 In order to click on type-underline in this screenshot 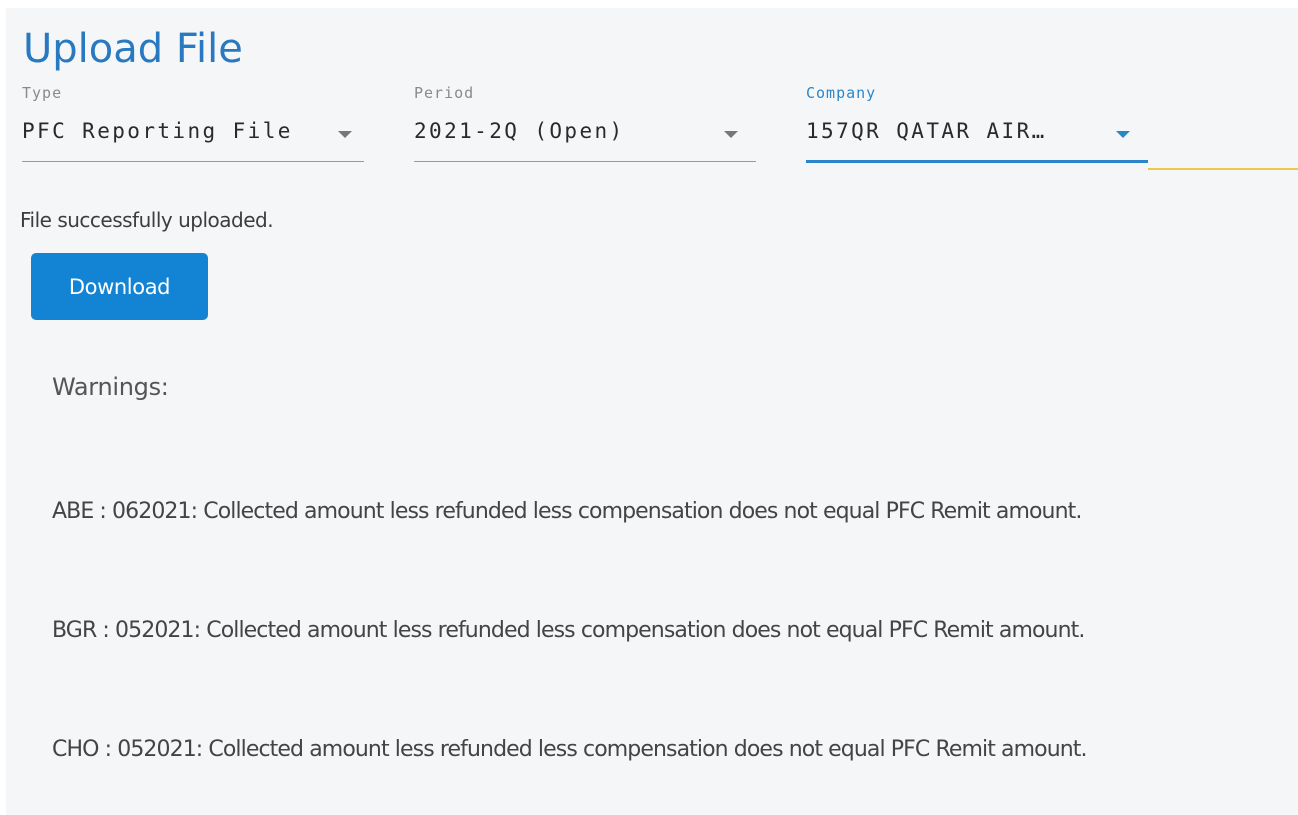, I will do `click(193, 161)`.